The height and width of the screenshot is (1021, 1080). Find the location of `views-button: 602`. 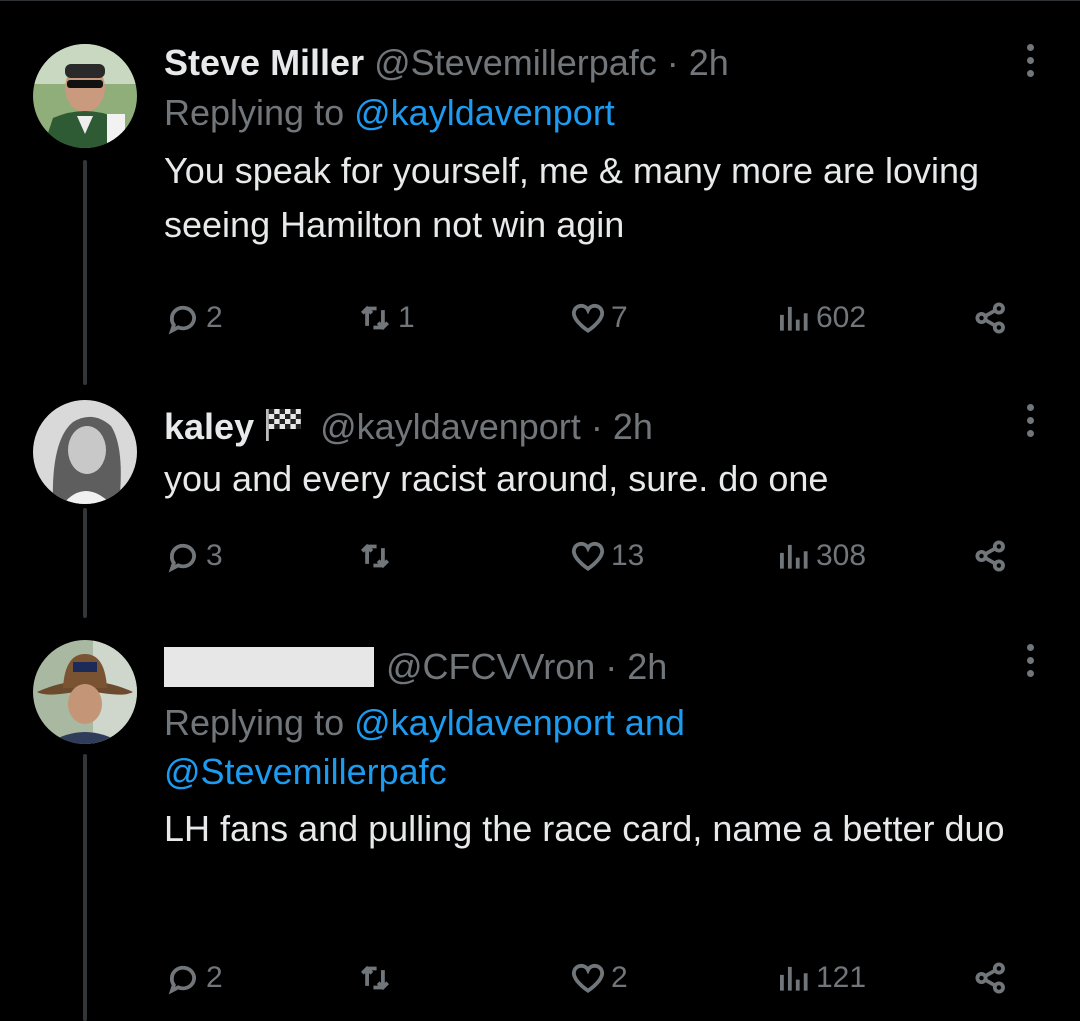

views-button: 602 is located at coordinates (820, 318).